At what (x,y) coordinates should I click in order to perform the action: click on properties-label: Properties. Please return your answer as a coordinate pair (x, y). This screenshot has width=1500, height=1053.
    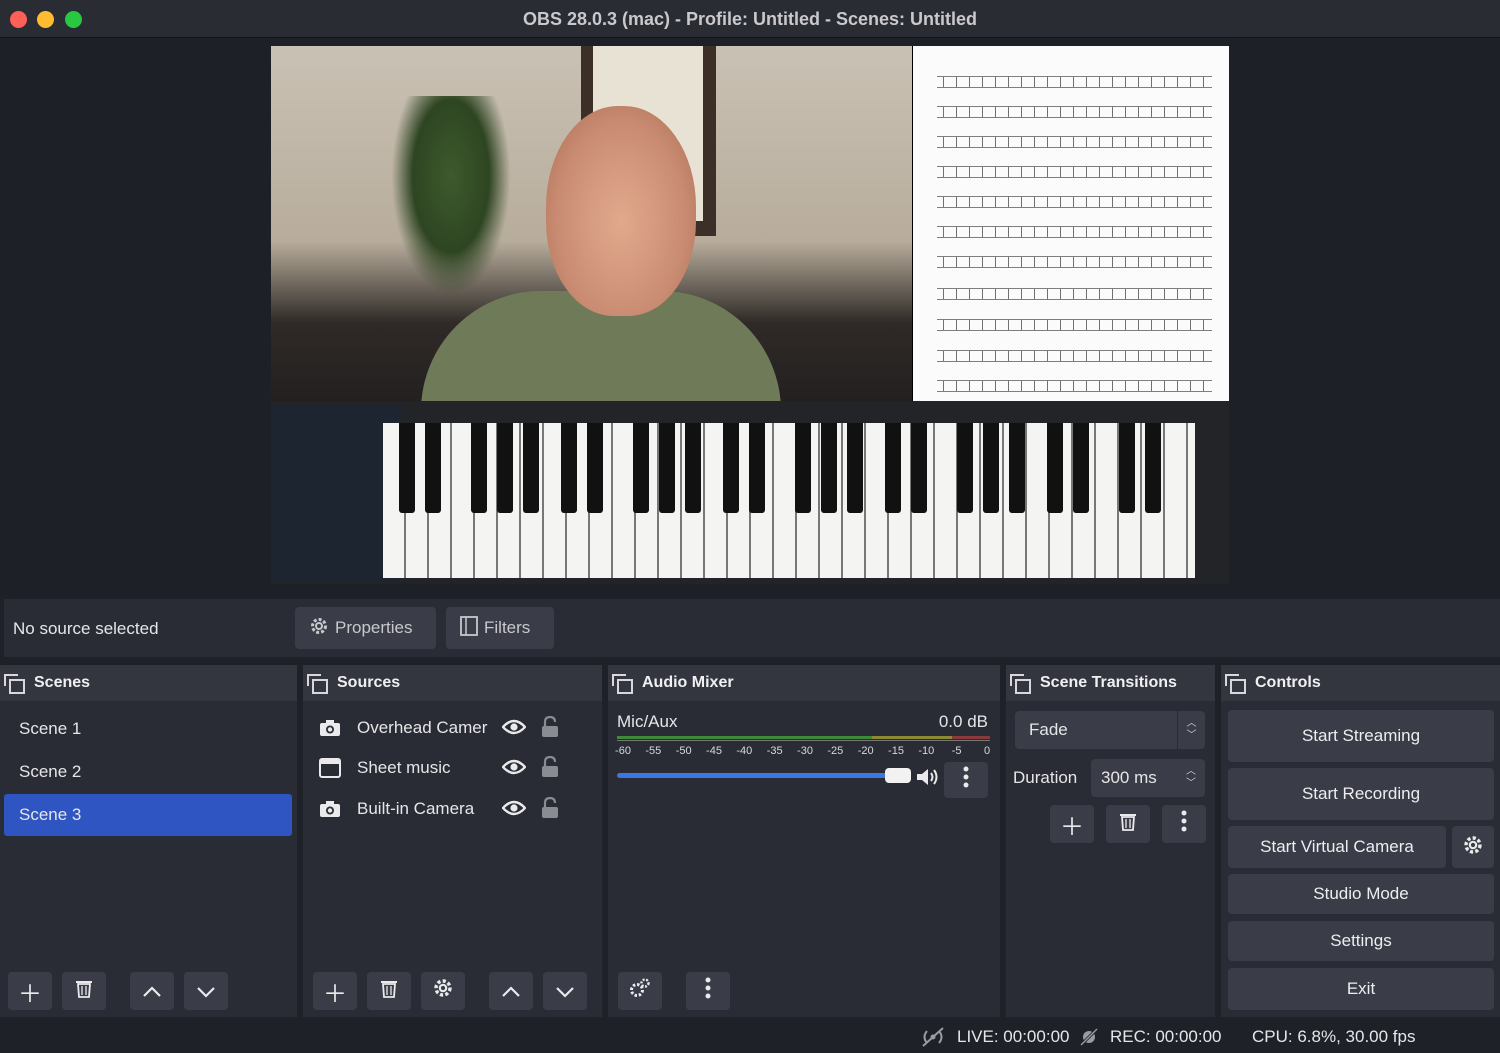
    Looking at the image, I should click on (374, 627).